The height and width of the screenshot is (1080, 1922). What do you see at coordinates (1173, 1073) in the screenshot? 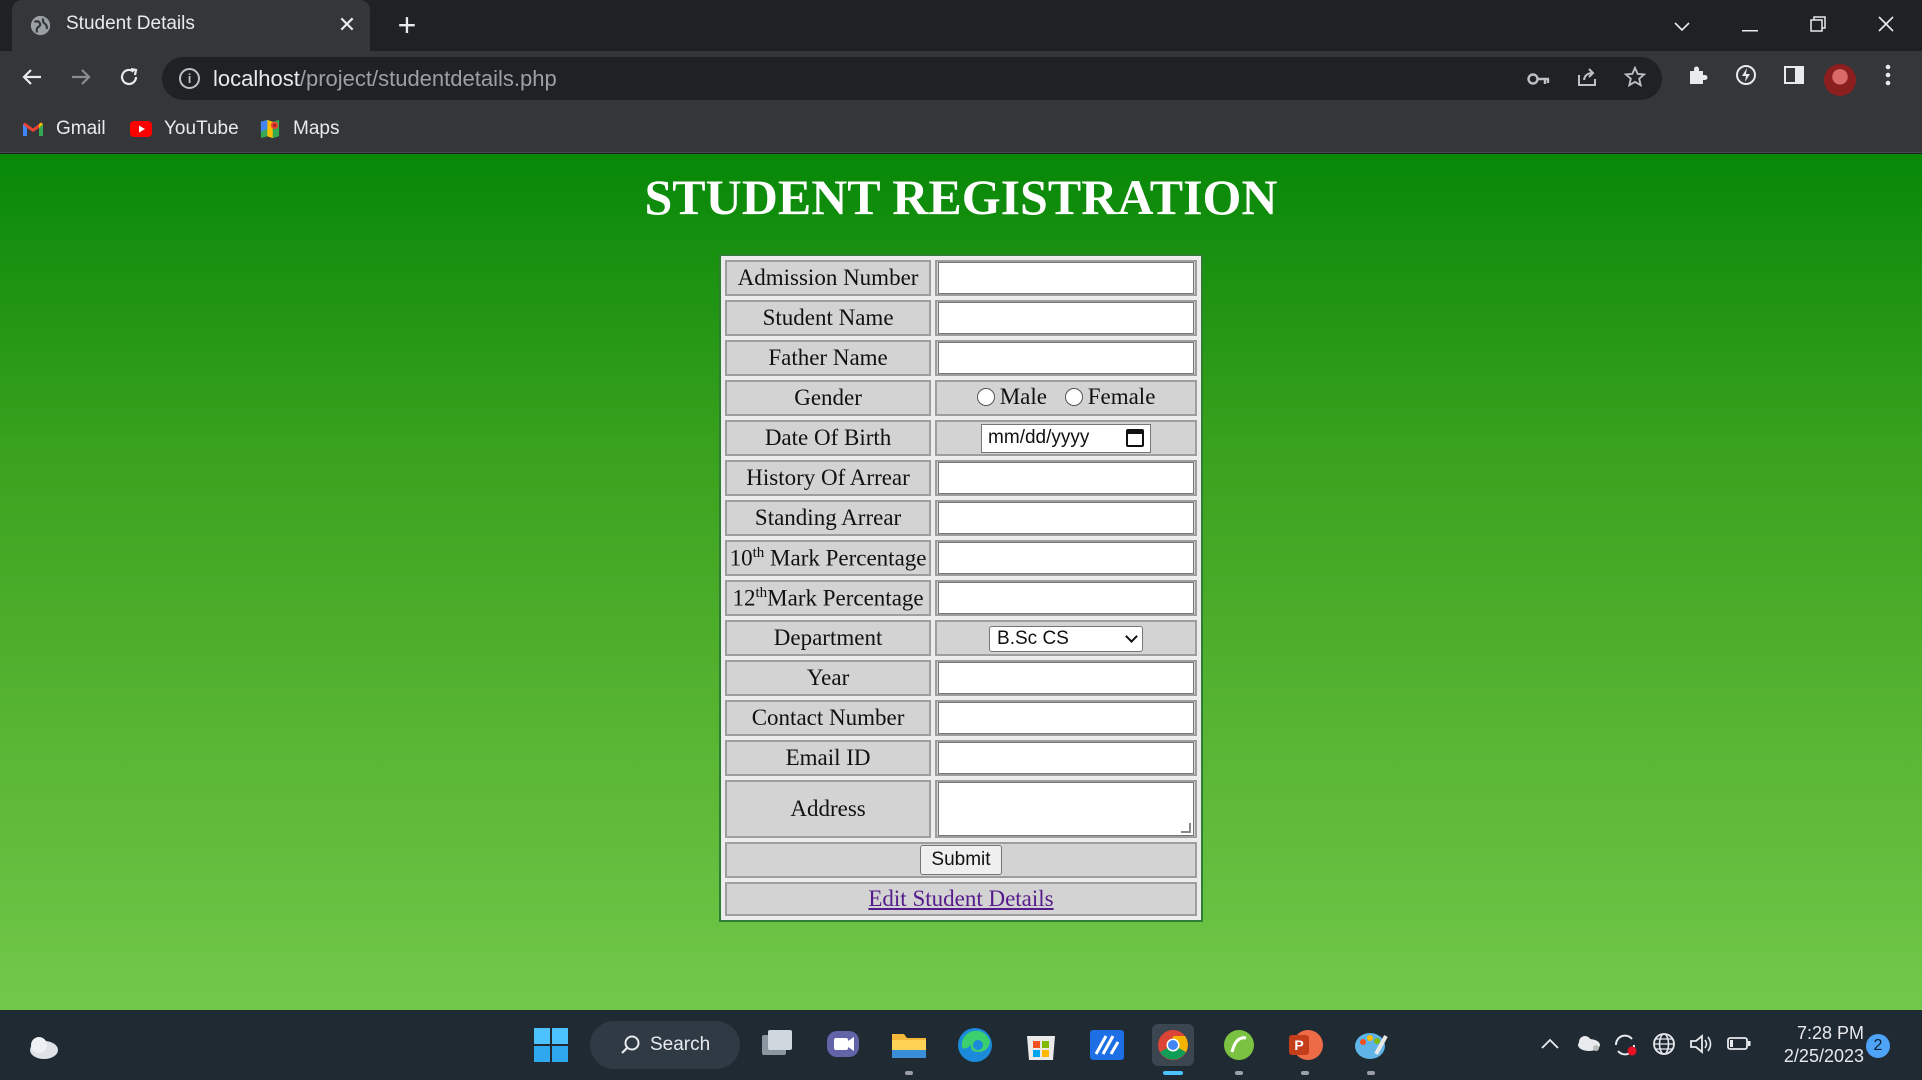
I see `active-indicator` at bounding box center [1173, 1073].